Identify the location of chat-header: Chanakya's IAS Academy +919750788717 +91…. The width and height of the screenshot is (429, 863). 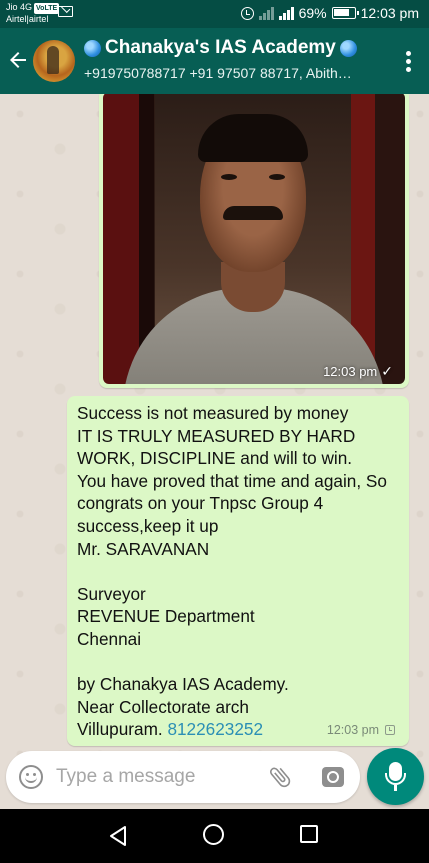
(214, 61).